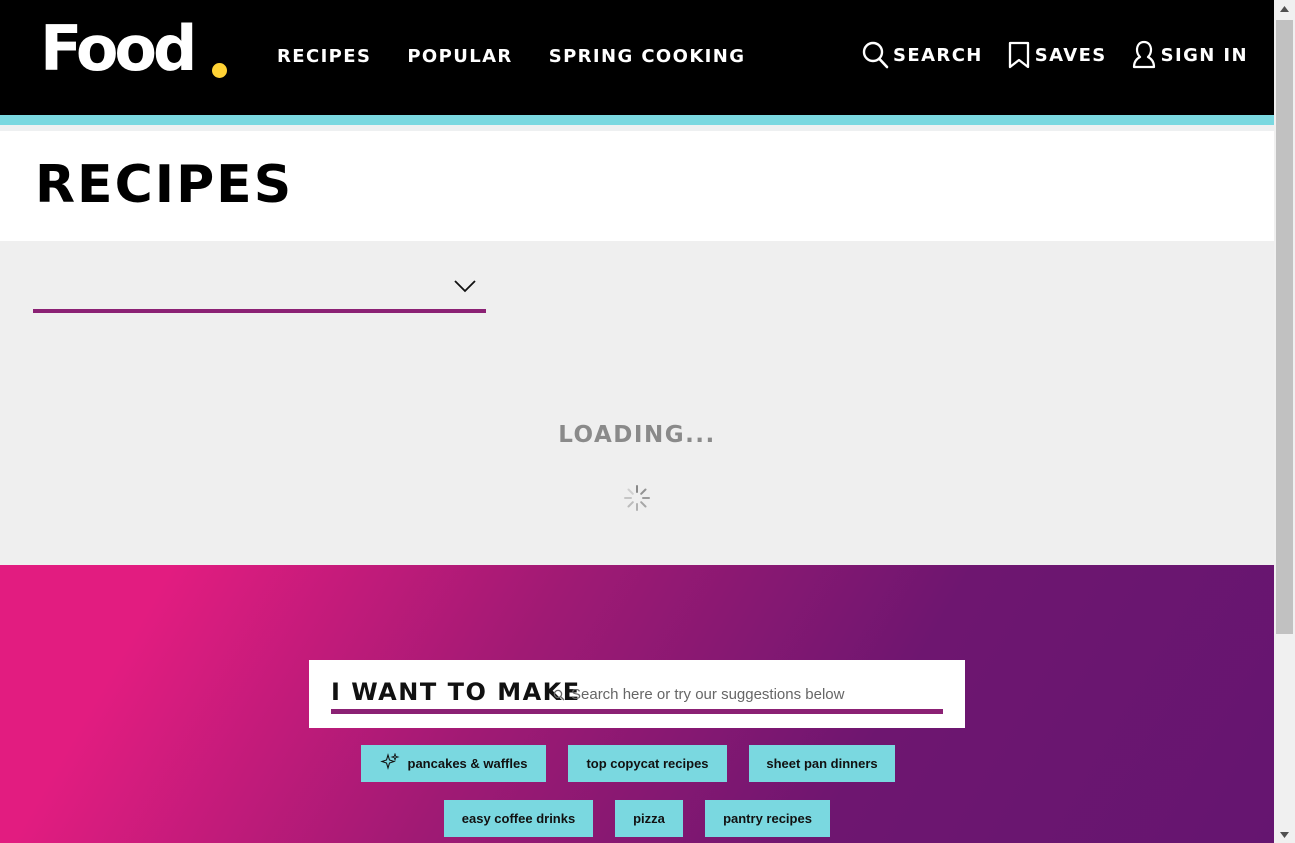  I want to click on chip-label: pizza, so click(649, 818).